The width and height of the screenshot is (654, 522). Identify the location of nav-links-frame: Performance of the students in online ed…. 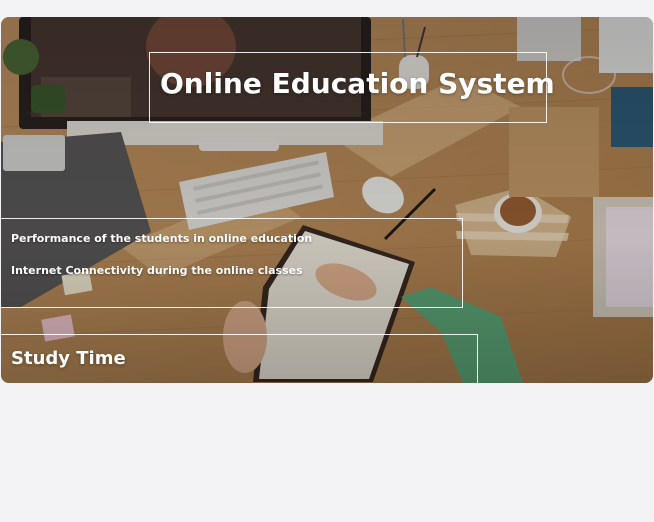
(232, 263).